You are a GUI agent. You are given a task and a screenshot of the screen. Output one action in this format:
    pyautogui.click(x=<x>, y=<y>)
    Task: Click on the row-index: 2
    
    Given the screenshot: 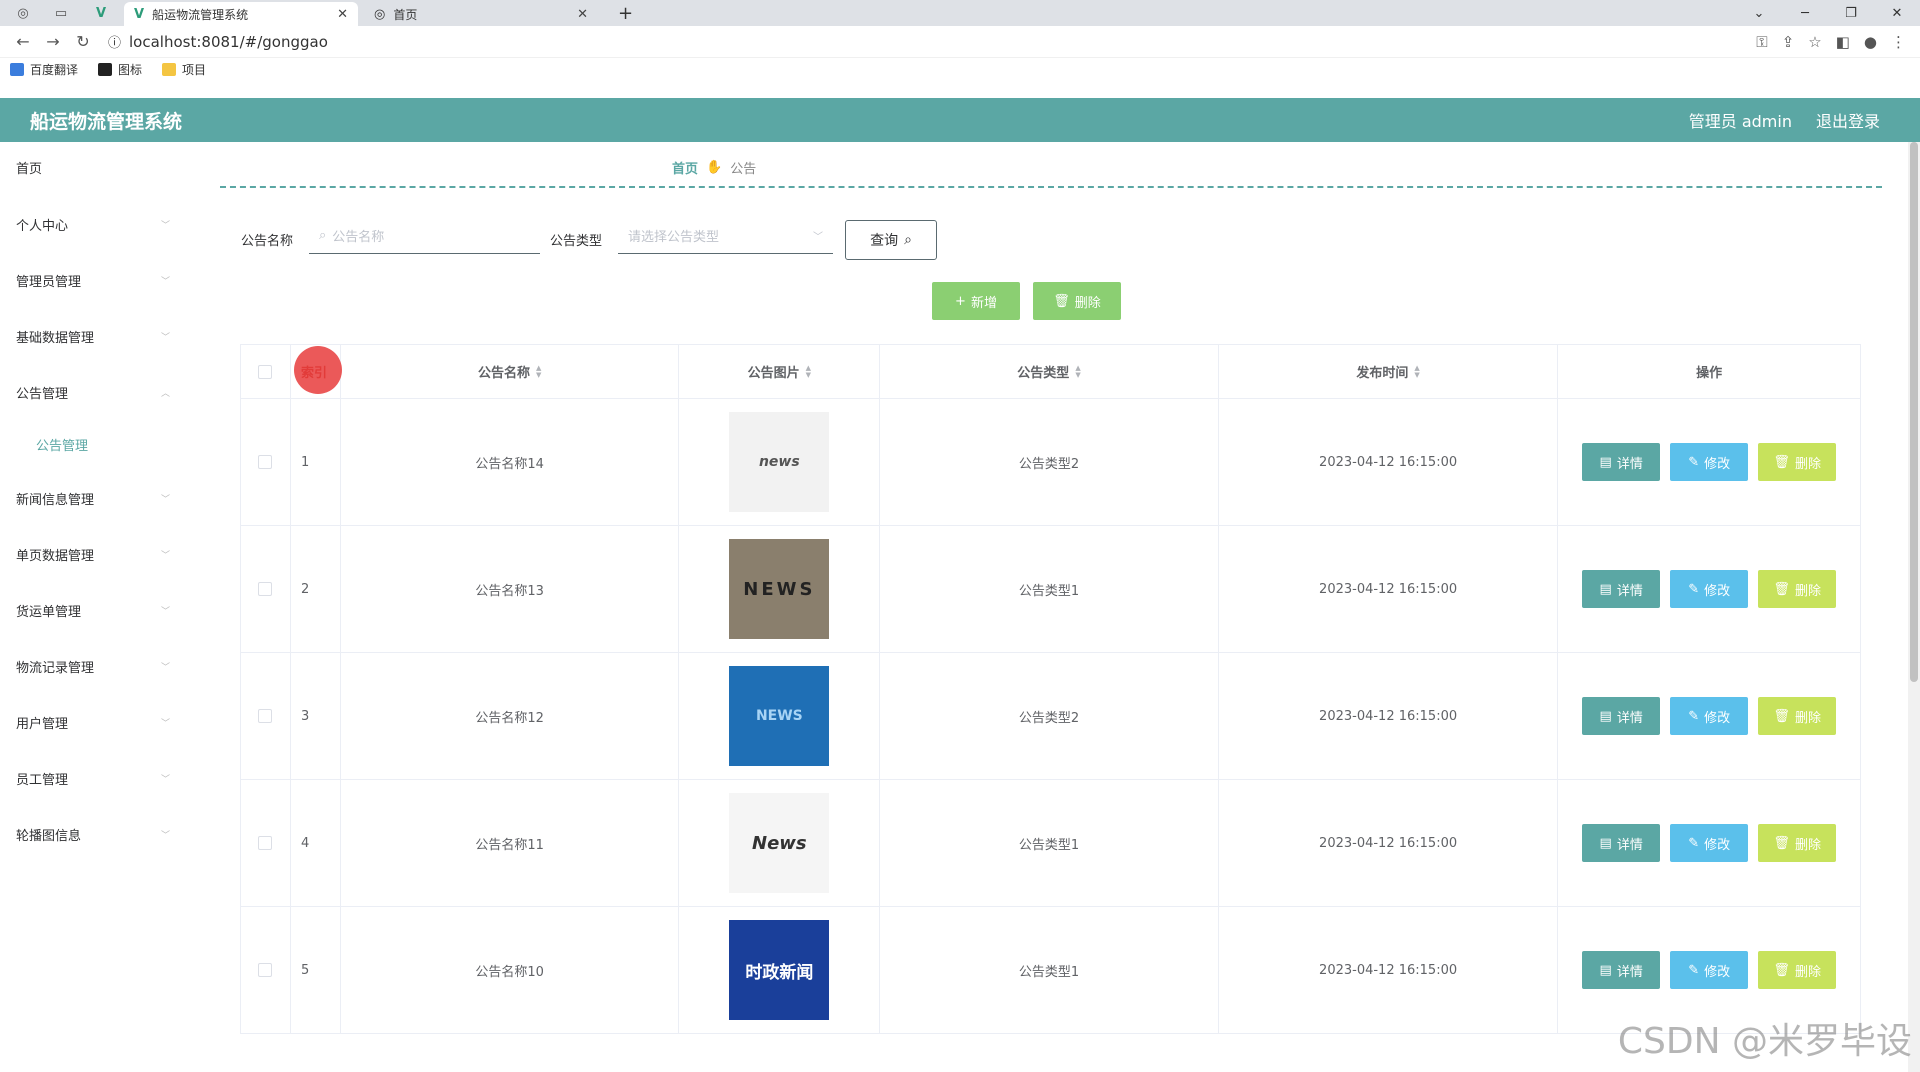 What is the action you would take?
    pyautogui.click(x=305, y=589)
    